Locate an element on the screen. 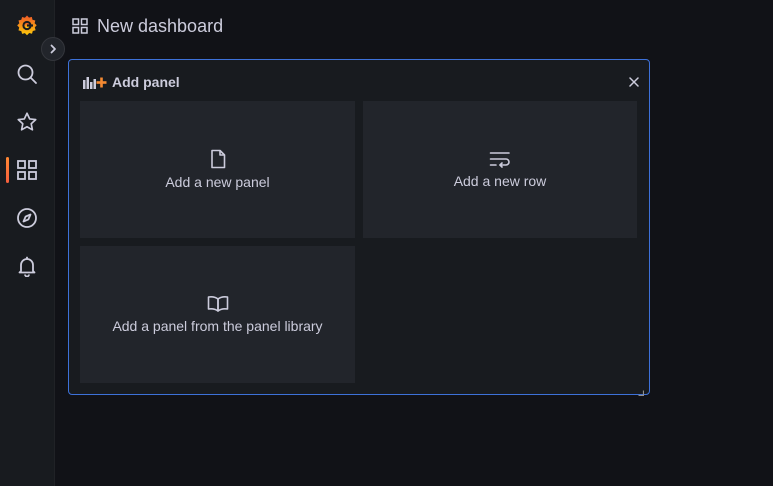  file-icon is located at coordinates (217, 159).